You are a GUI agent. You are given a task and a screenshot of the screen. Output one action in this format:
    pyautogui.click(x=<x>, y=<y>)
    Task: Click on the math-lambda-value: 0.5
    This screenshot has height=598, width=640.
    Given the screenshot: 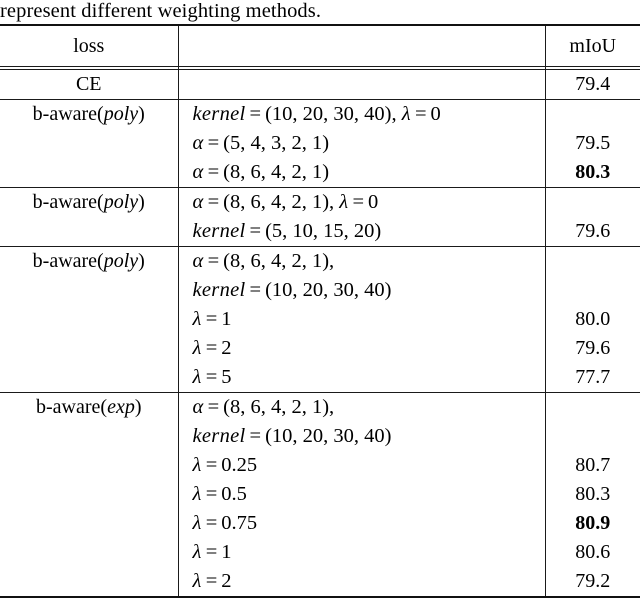 What is the action you would take?
    pyautogui.click(x=234, y=494)
    